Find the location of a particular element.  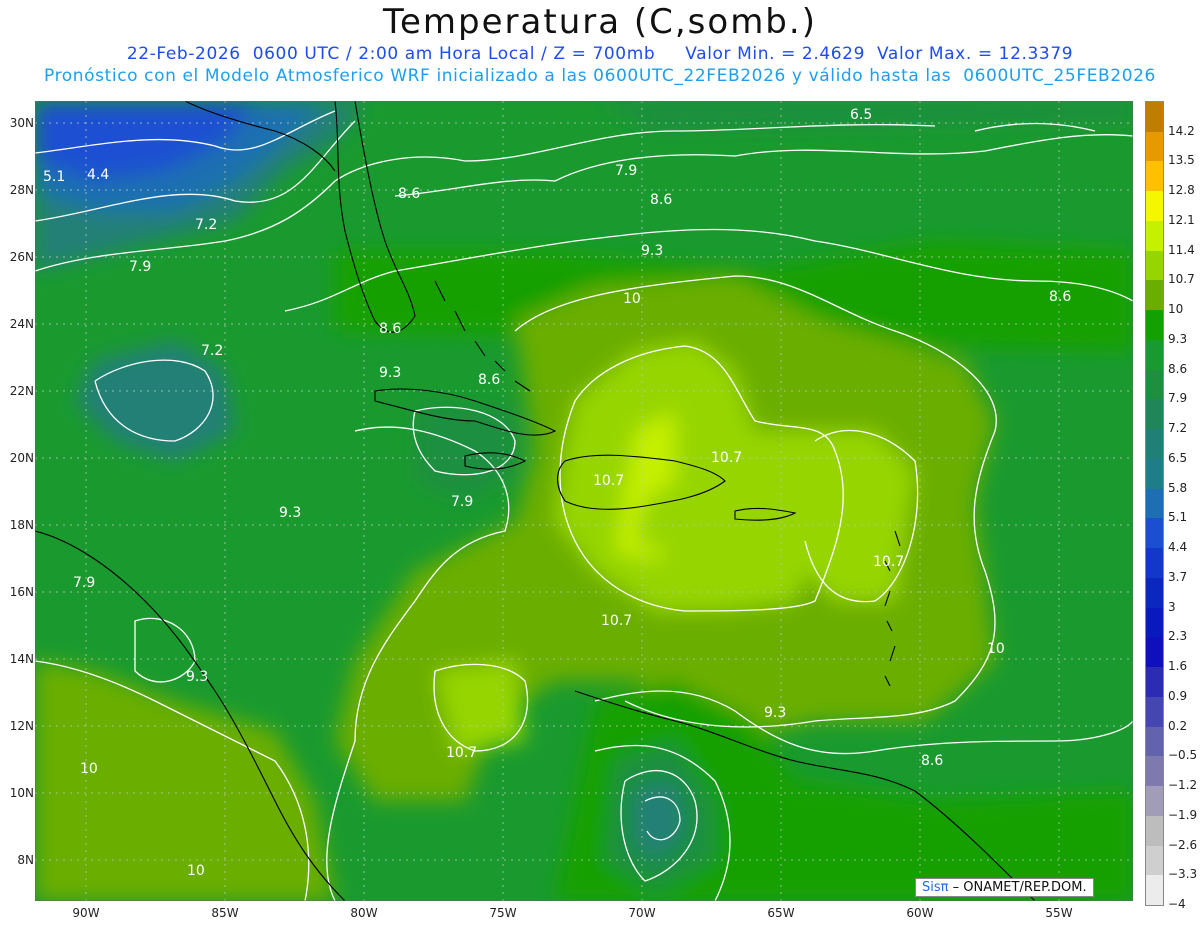

legend-label: 12.1 is located at coordinates (1181, 219).